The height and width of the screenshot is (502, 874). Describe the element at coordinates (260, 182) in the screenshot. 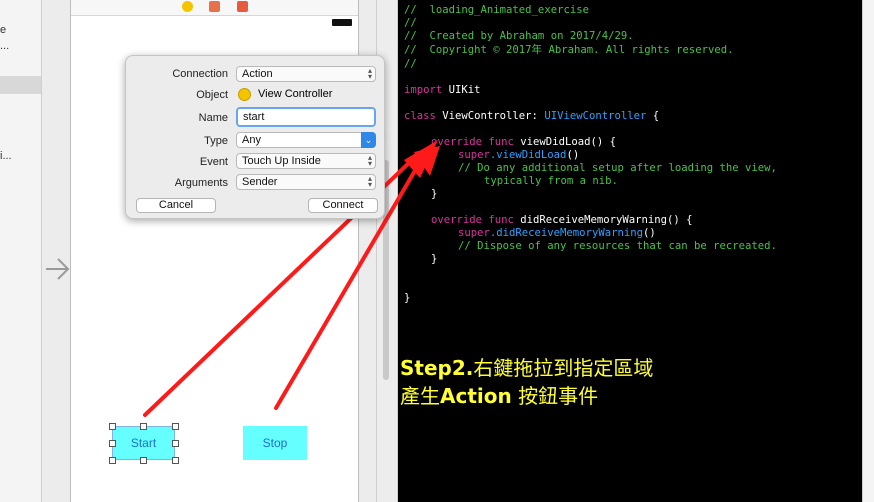

I see `arguments-value: Sender` at that location.